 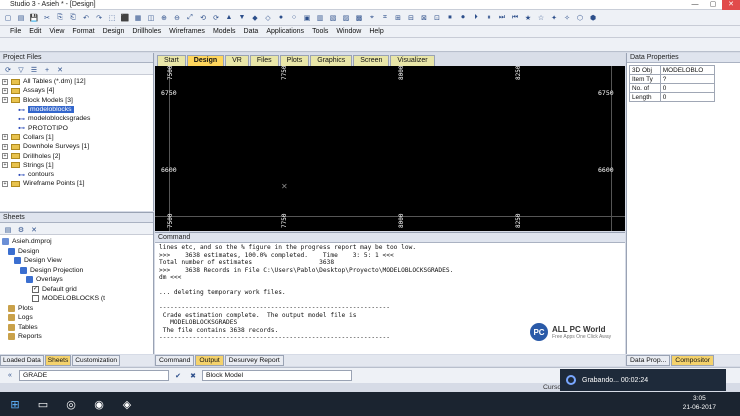 I want to click on sheet-item: Reports, so click(x=76, y=337).